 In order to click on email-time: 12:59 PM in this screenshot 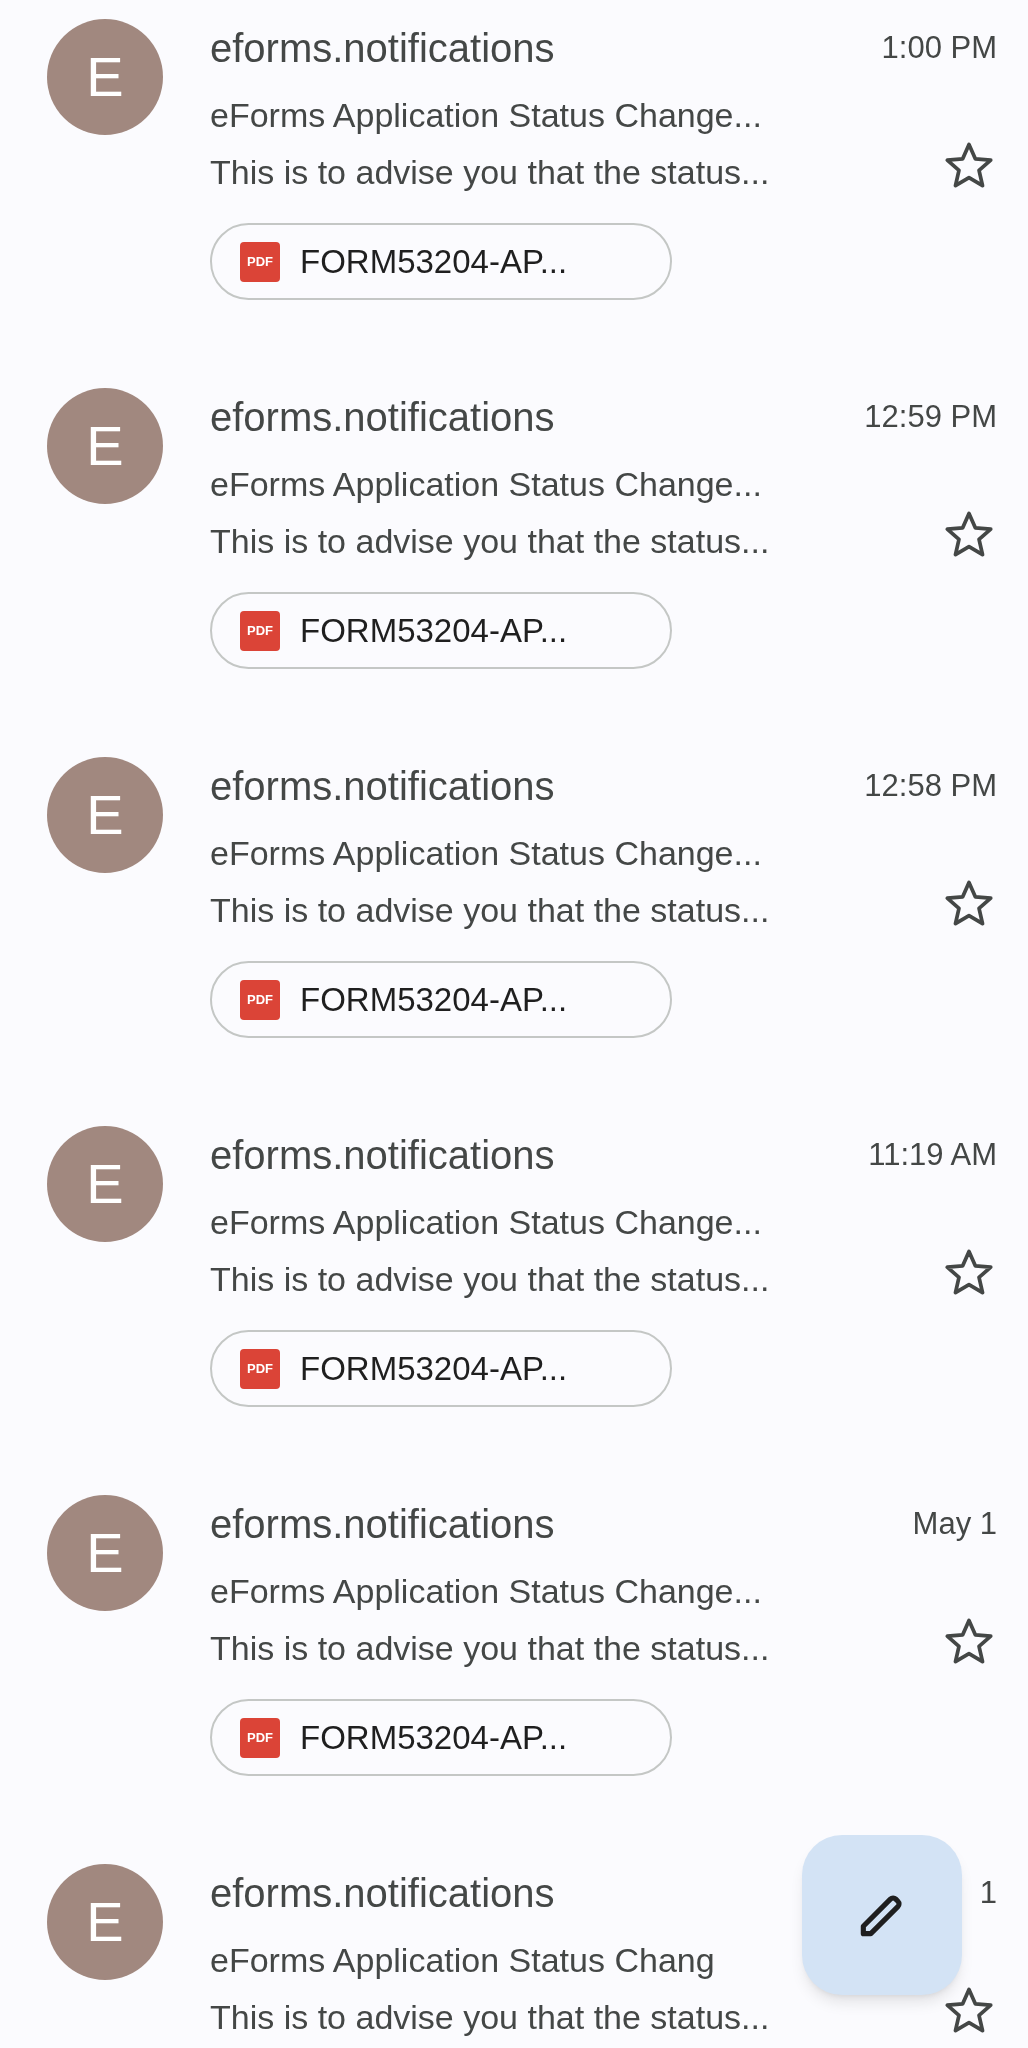, I will do `click(930, 416)`.